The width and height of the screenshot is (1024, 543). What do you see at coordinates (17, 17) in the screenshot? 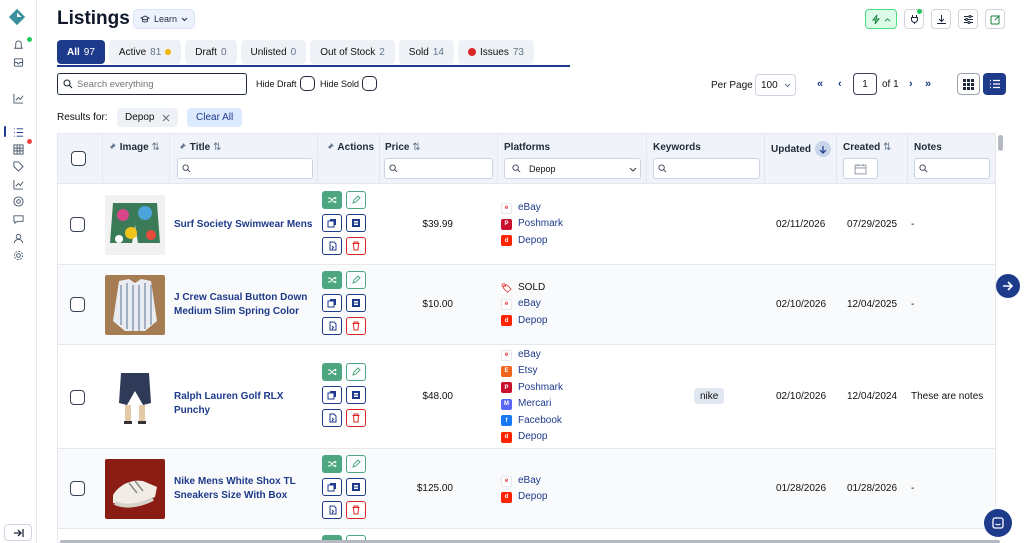
I see `app-logo-icon` at bounding box center [17, 17].